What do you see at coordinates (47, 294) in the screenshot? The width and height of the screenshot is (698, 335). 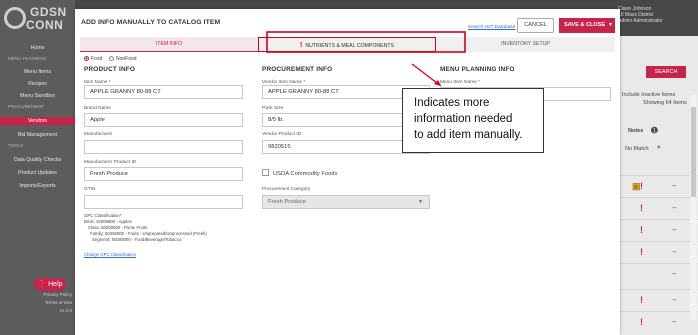 I see `privacy-link: Privacy Policy` at bounding box center [47, 294].